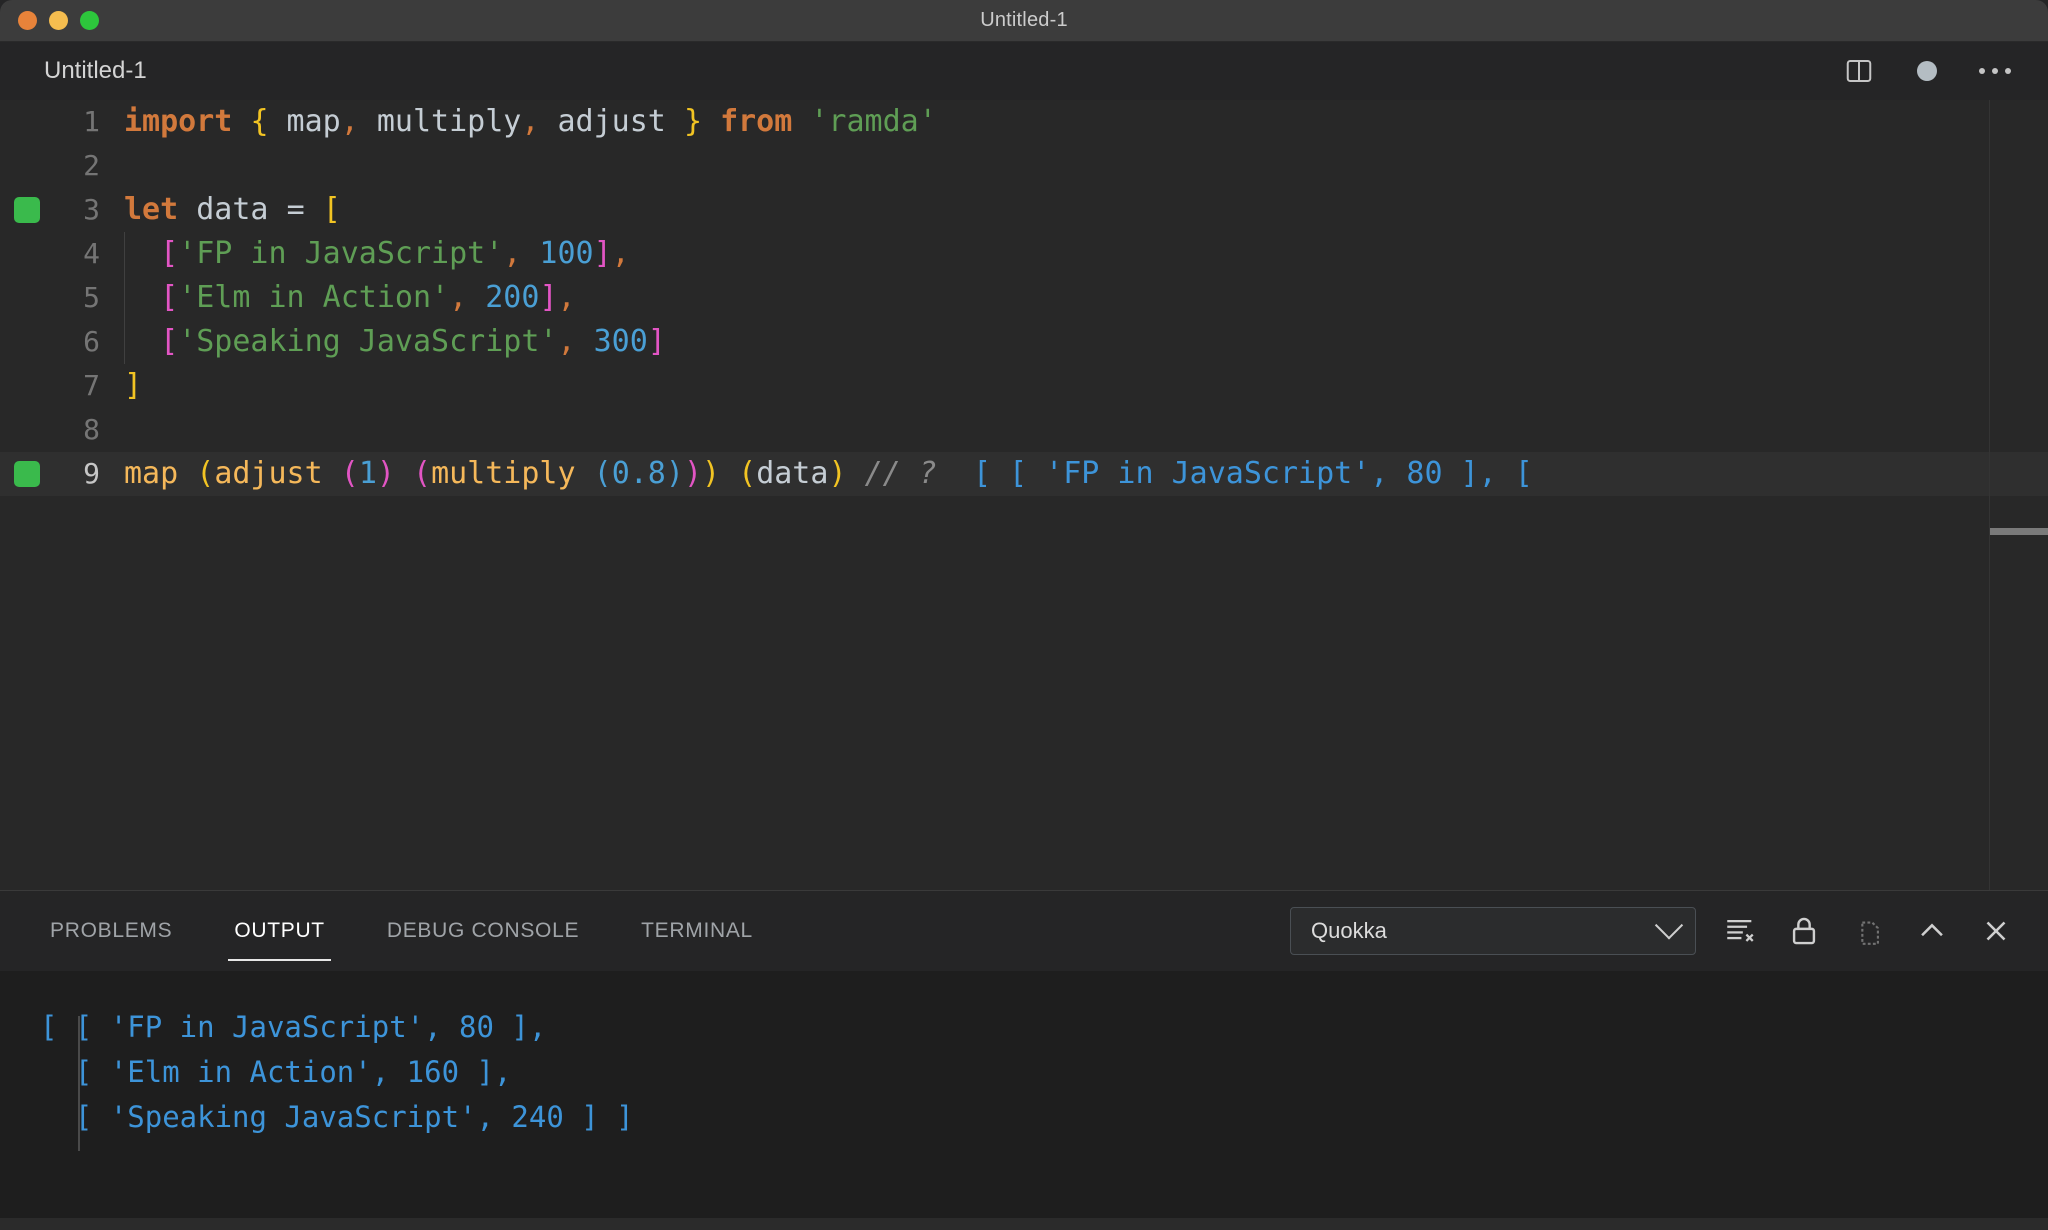 The height and width of the screenshot is (1230, 2048). Describe the element at coordinates (1859, 71) in the screenshot. I see `split-editor-icon` at that location.